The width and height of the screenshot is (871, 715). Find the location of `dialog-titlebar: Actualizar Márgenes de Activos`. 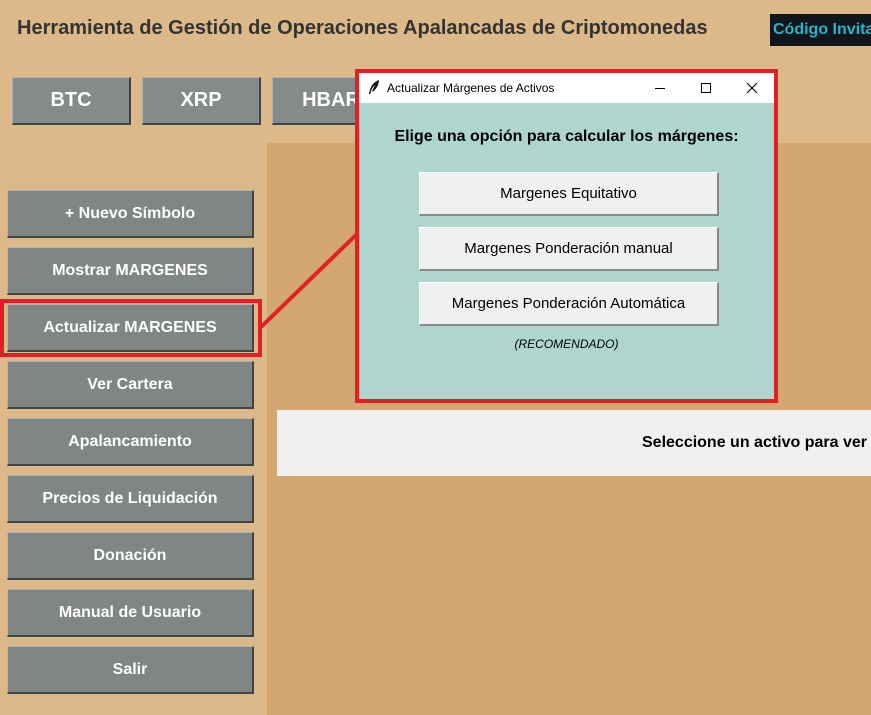

dialog-titlebar: Actualizar Márgenes de Activos is located at coordinates (566, 88).